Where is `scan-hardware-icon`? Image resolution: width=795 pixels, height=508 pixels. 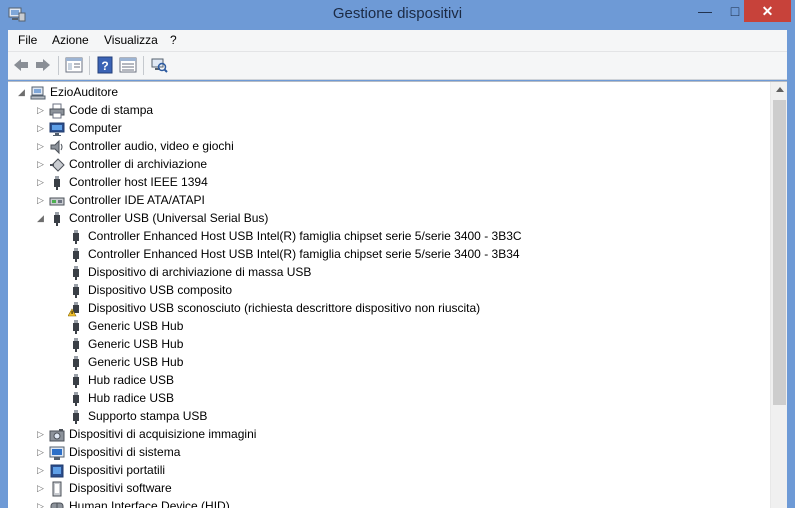 scan-hardware-icon is located at coordinates (159, 65).